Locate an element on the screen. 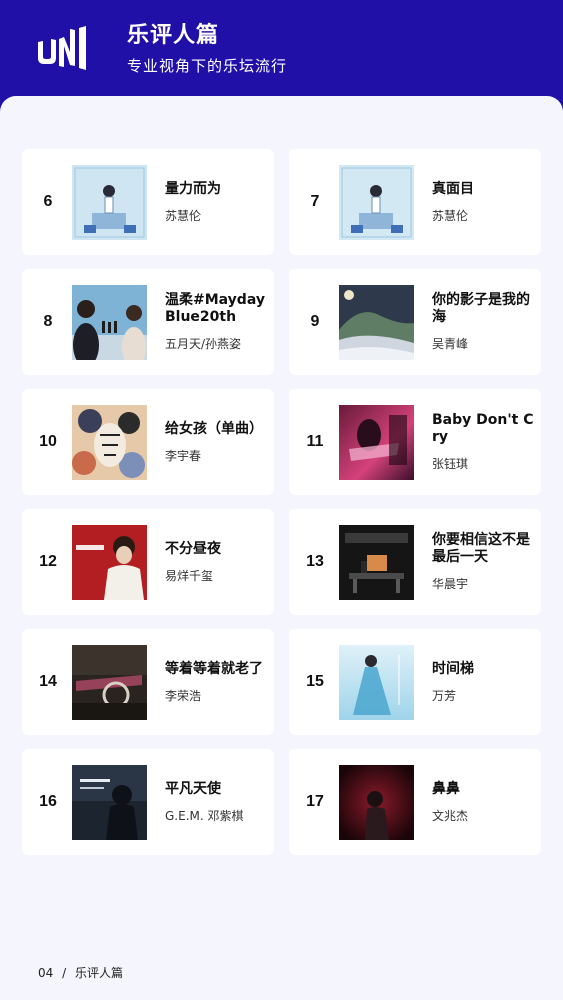 The width and height of the screenshot is (563, 1000). song-info: 不分昼夜 易烊千玺 is located at coordinates (216, 562).